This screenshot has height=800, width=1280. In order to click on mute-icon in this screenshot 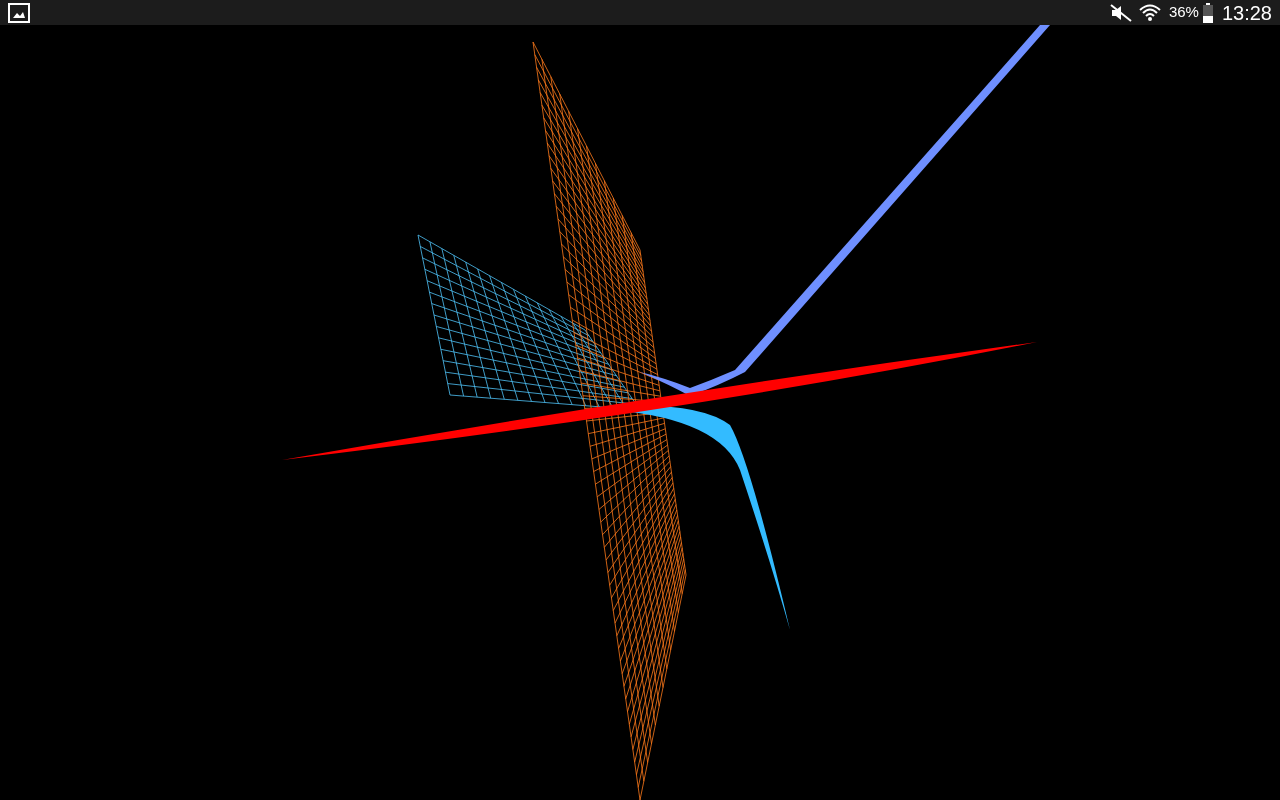, I will do `click(1120, 12)`.